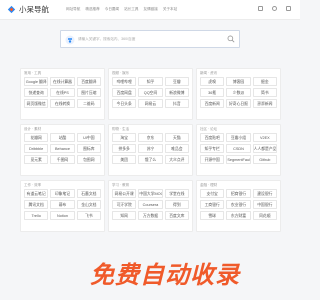  Describe the element at coordinates (62, 148) in the screenshot. I see `nav-link: Behance` at that location.